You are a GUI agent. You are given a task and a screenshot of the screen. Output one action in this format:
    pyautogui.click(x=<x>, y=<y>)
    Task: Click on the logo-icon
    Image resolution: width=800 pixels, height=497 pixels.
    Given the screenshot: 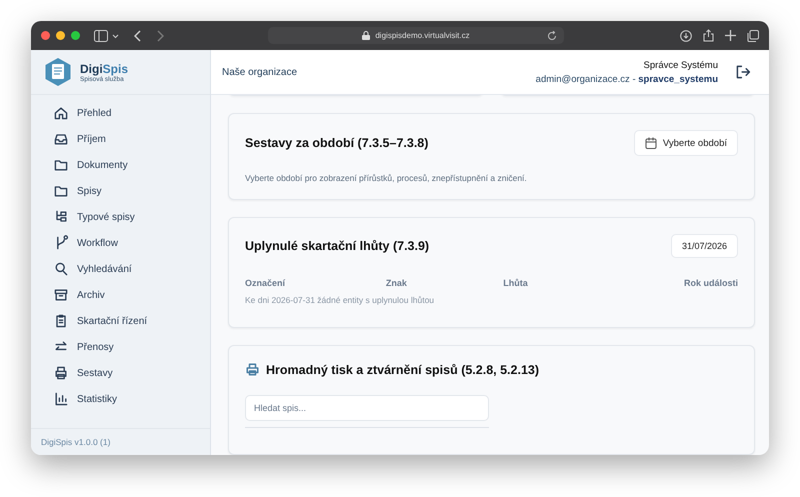 What is the action you would take?
    pyautogui.click(x=58, y=72)
    